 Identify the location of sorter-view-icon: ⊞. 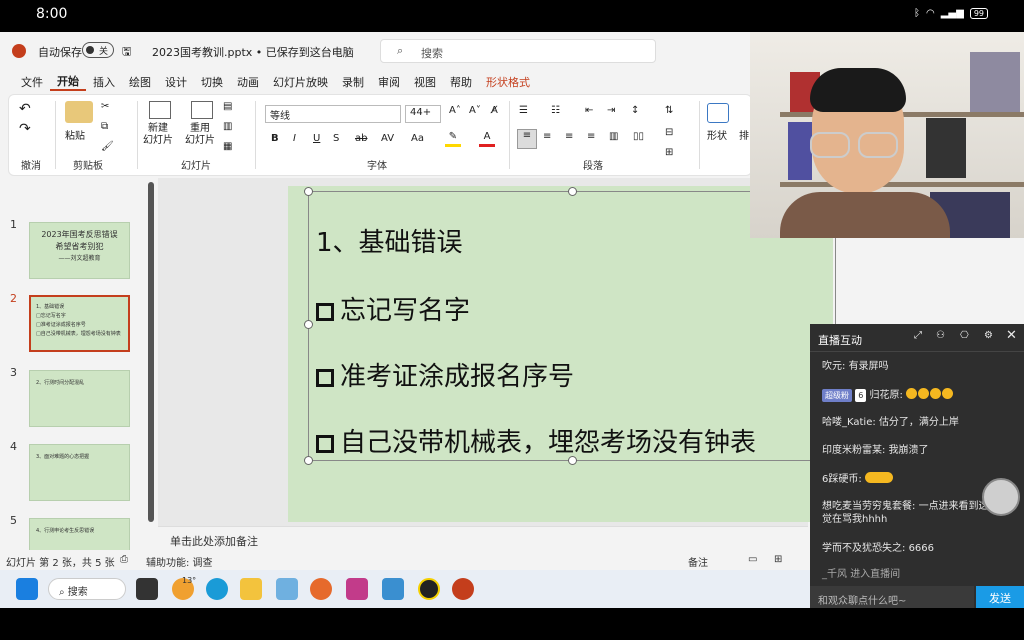
(778, 559).